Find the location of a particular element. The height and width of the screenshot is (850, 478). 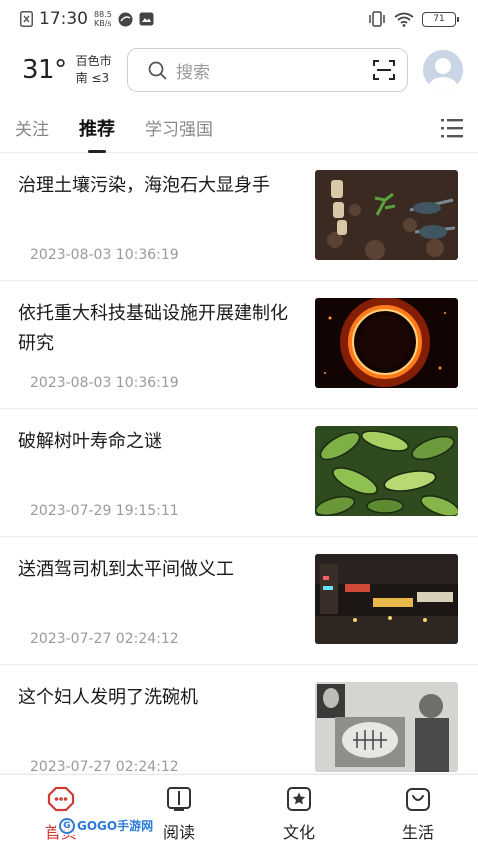

status-bar: 17:30 88.5 KB/s 71 is located at coordinates (239, 19).